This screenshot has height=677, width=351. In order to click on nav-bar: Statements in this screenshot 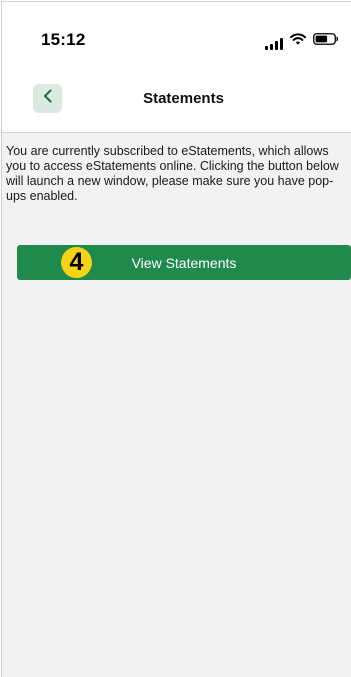, I will do `click(176, 98)`.